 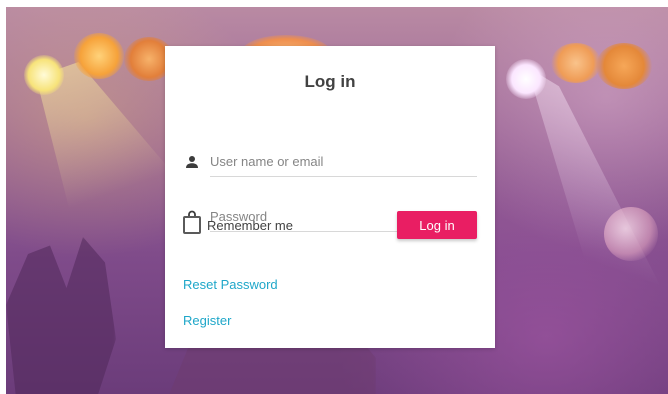 What do you see at coordinates (343, 162) in the screenshot?
I see `username-input` at bounding box center [343, 162].